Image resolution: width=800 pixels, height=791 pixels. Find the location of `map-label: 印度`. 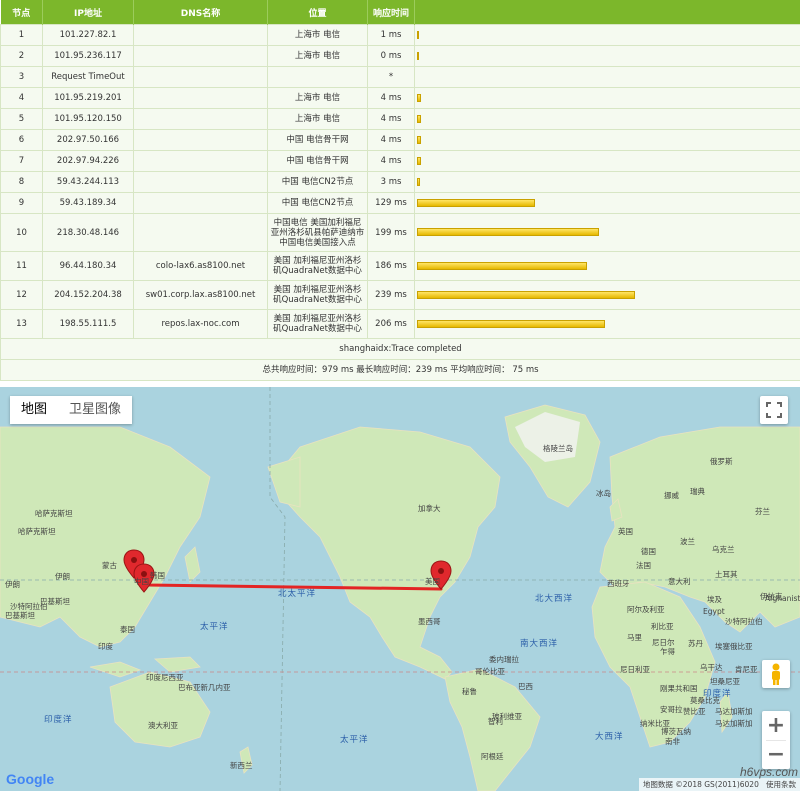

map-label: 印度 is located at coordinates (105, 646).